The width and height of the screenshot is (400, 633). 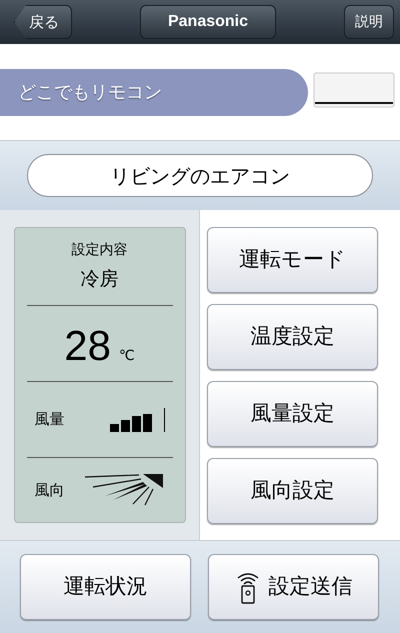 I want to click on help-button: 説明, so click(x=369, y=22).